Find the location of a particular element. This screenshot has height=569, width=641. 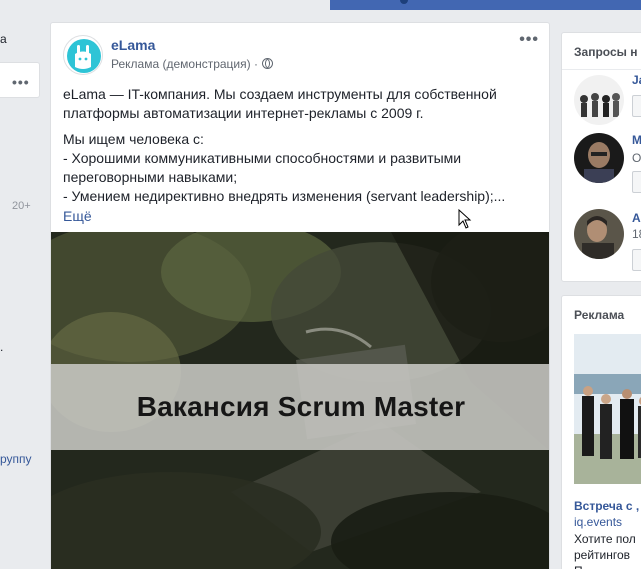

page-name-link: eLama is located at coordinates (133, 45).